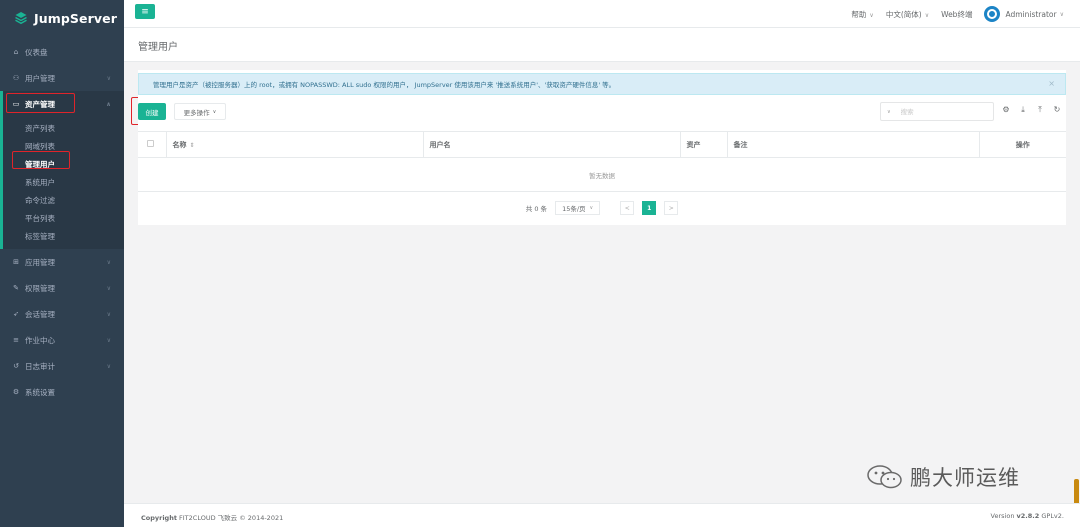 This screenshot has height=527, width=1080. What do you see at coordinates (36, 52) in the screenshot?
I see `sidebar-item-label: 仪表盘` at bounding box center [36, 52].